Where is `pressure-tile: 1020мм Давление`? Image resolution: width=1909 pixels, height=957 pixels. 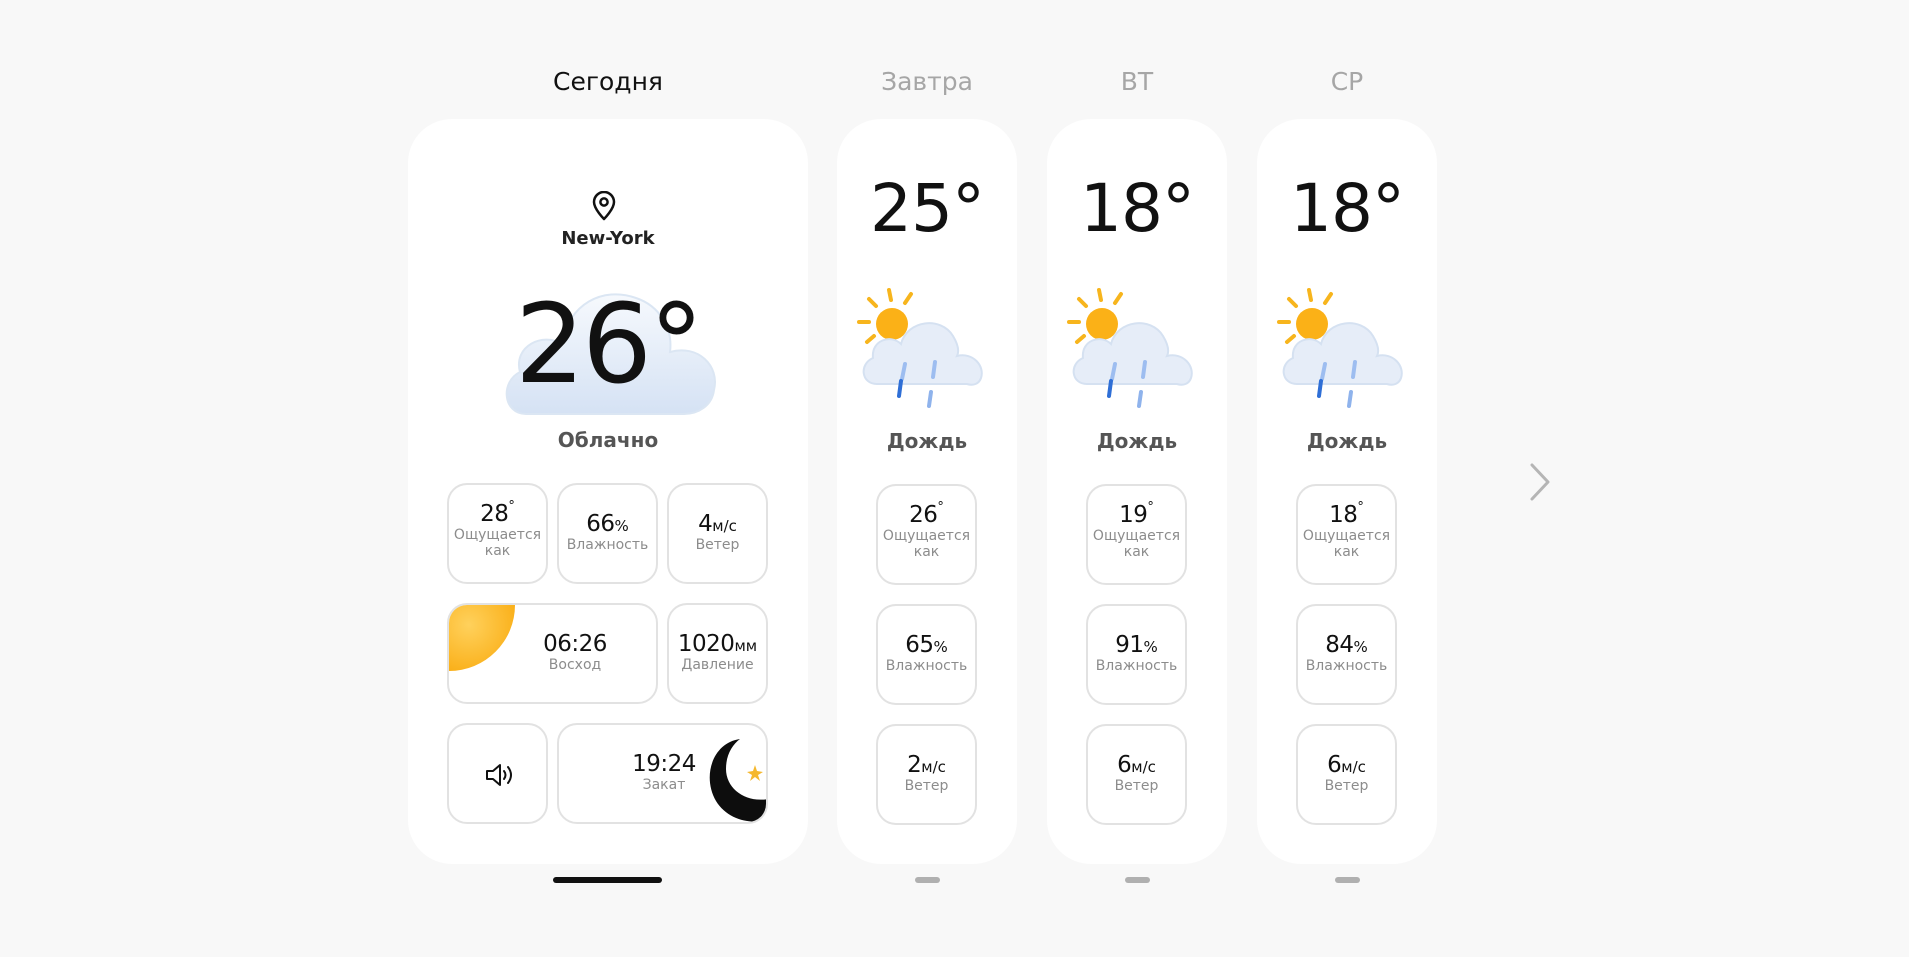 pressure-tile: 1020мм Давление is located at coordinates (717, 653).